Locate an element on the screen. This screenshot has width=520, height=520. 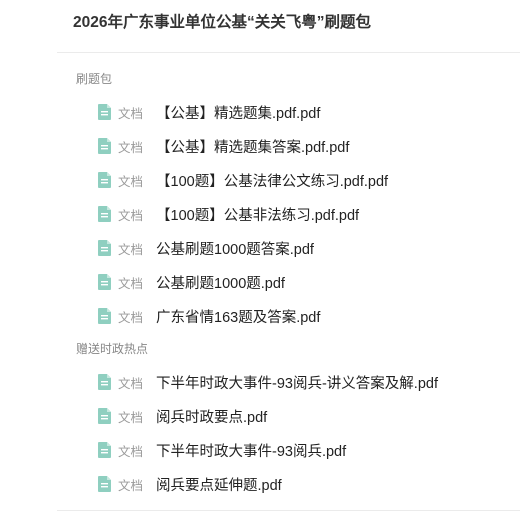
file-row: 文档 下半年时政大事件-93阅兵-讲义答案及解.pdf is located at coordinates (268, 382).